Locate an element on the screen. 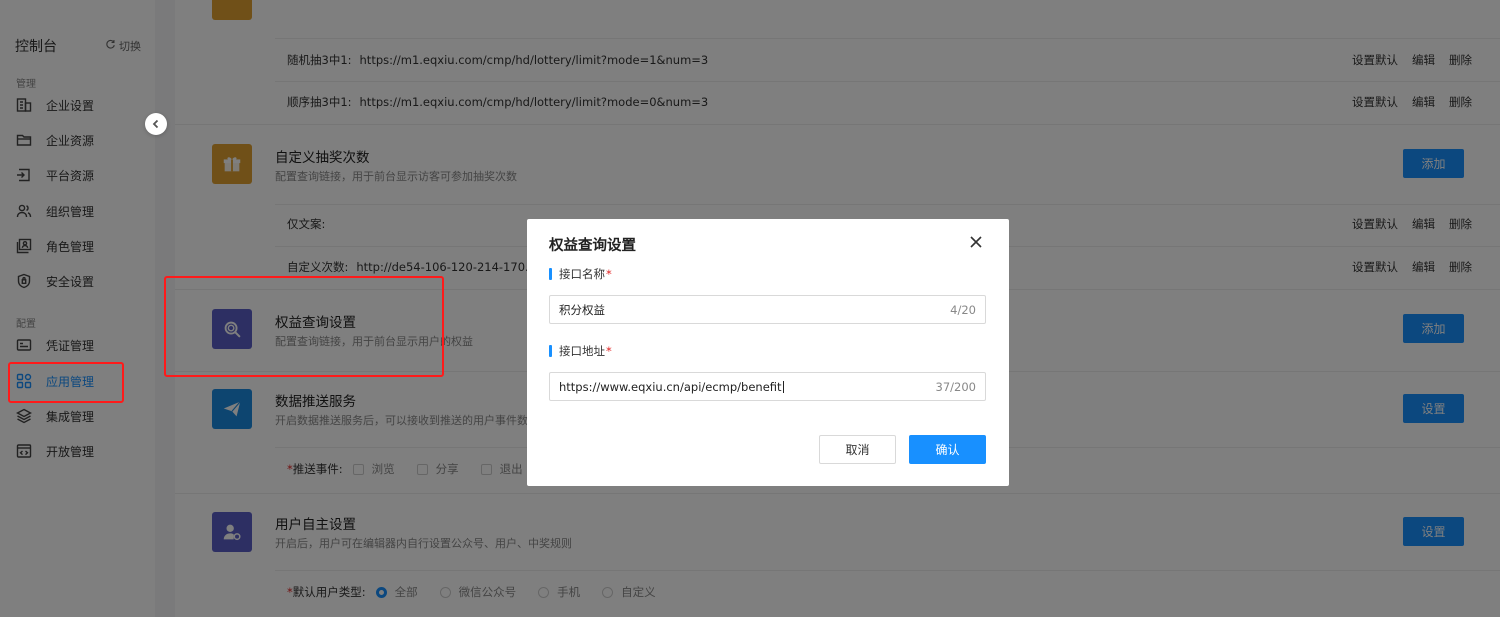 This screenshot has width=1500, height=617. interface-name-label: 接口名称 * is located at coordinates (580, 274).